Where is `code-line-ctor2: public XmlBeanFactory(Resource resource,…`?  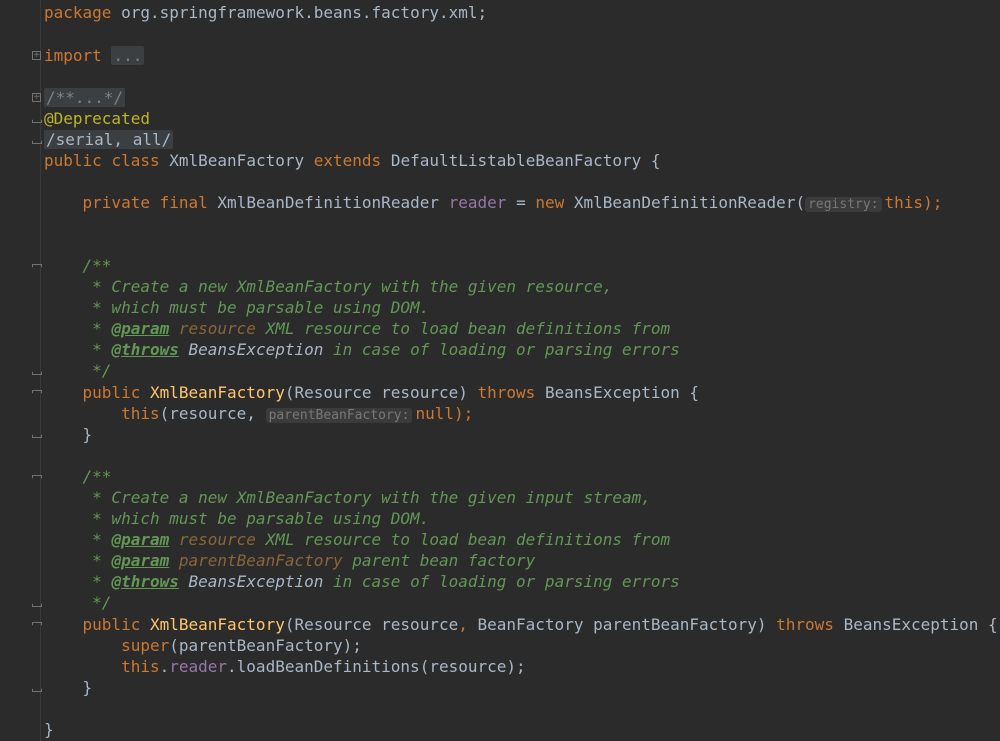
code-line-ctor2: public XmlBeanFactory(Resource resource,… is located at coordinates (521, 624).